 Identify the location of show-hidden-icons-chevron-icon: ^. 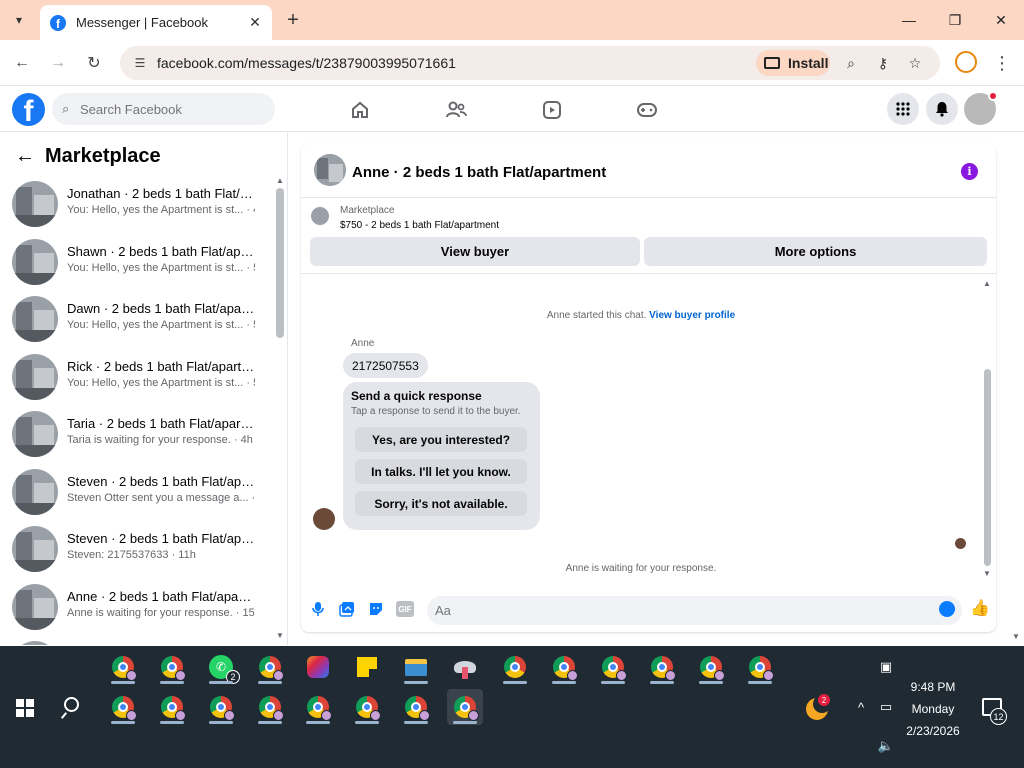
(861, 707).